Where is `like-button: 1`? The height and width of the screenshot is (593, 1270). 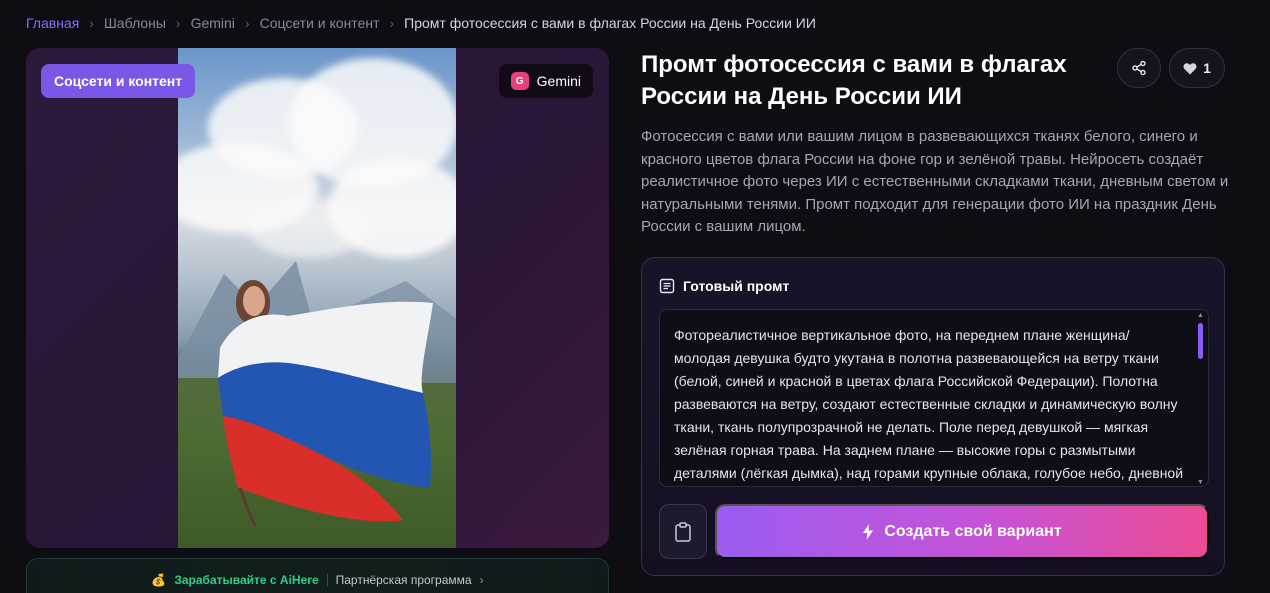 like-button: 1 is located at coordinates (1197, 68).